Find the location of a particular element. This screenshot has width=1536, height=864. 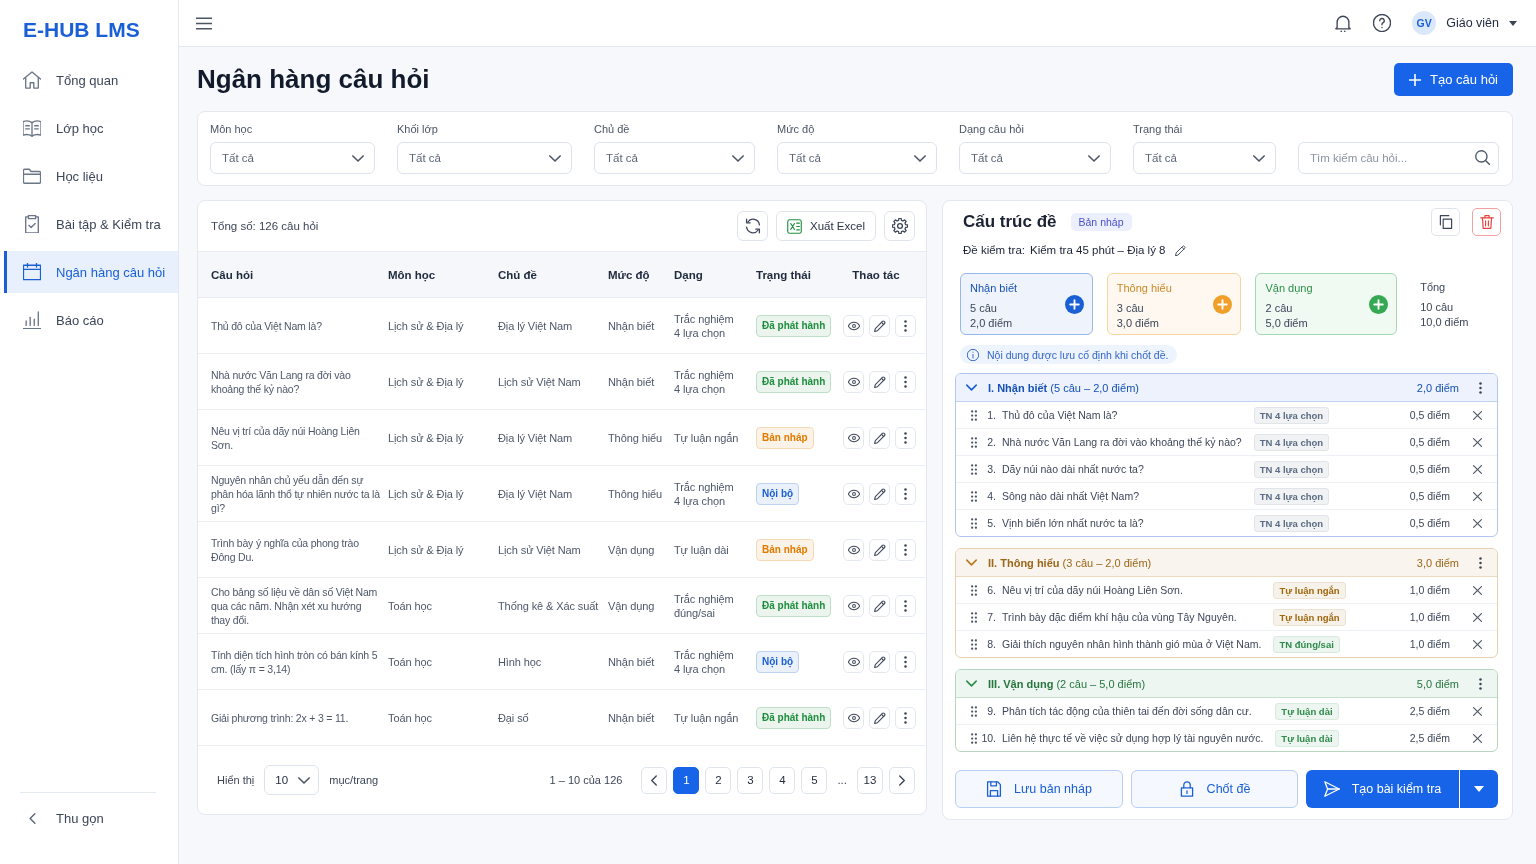

page-button: 3 is located at coordinates (750, 780).